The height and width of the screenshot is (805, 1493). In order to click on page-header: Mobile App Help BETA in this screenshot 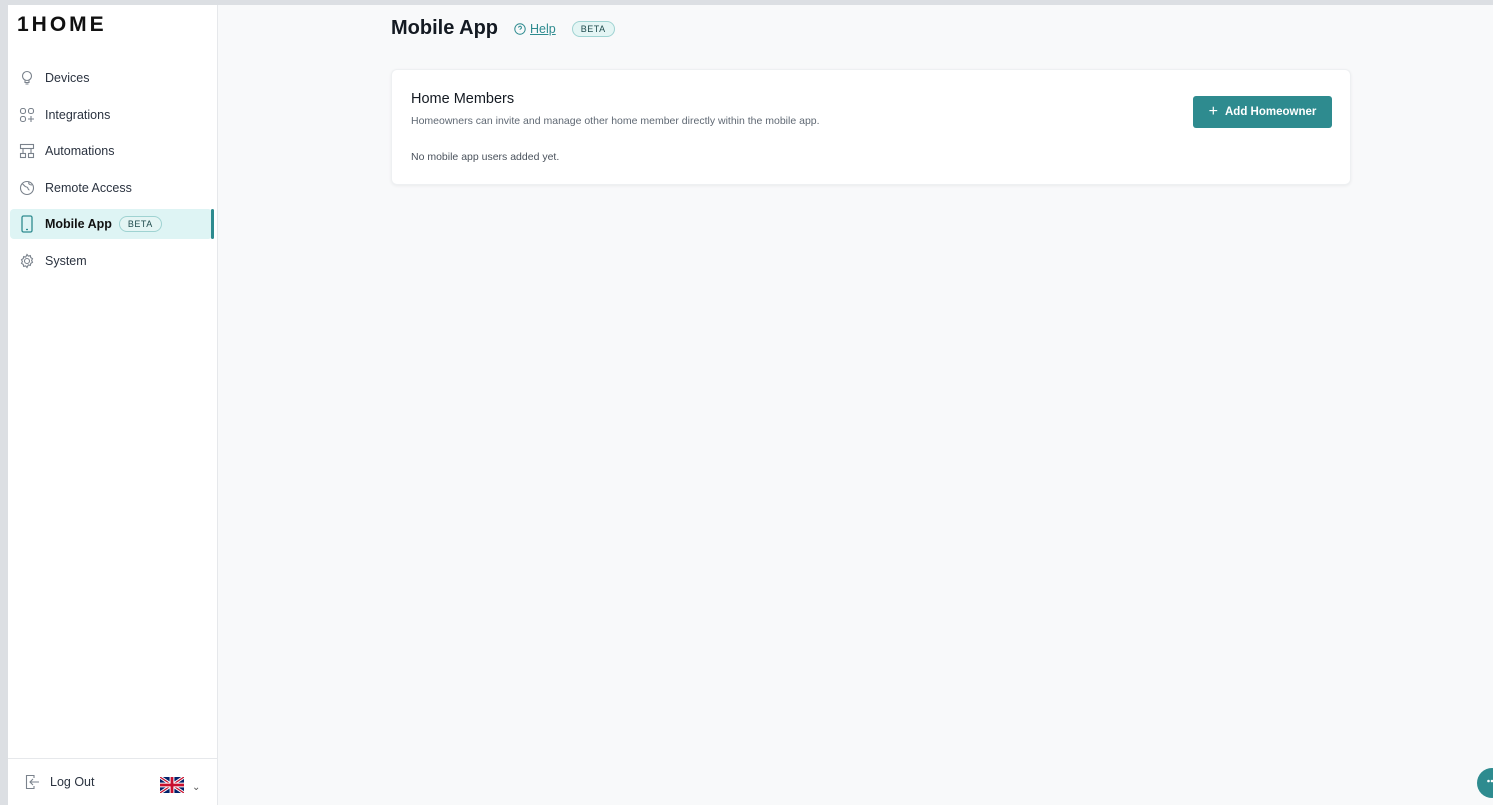, I will do `click(503, 28)`.